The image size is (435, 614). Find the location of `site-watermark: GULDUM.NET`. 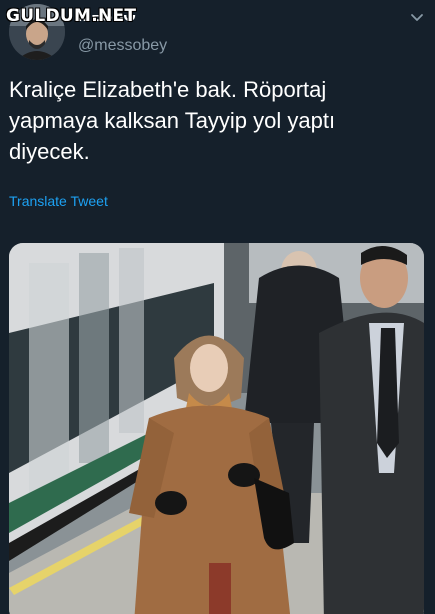

site-watermark: GULDUM.NET is located at coordinates (71, 16).